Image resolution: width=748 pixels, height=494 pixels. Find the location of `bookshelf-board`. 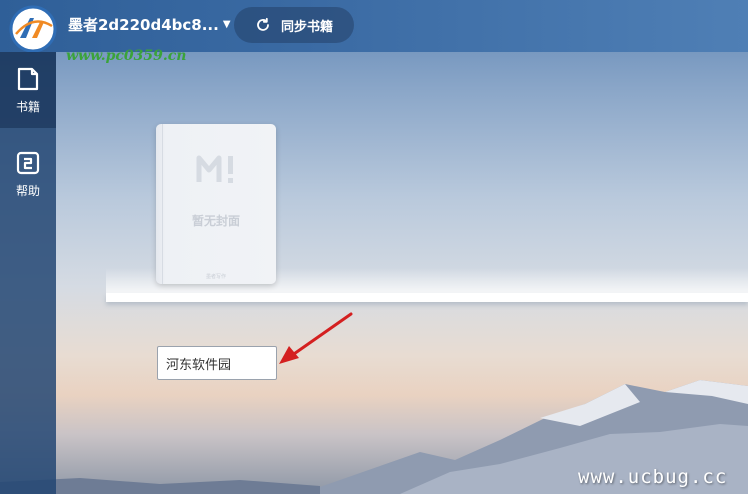

bookshelf-board is located at coordinates (427, 297).